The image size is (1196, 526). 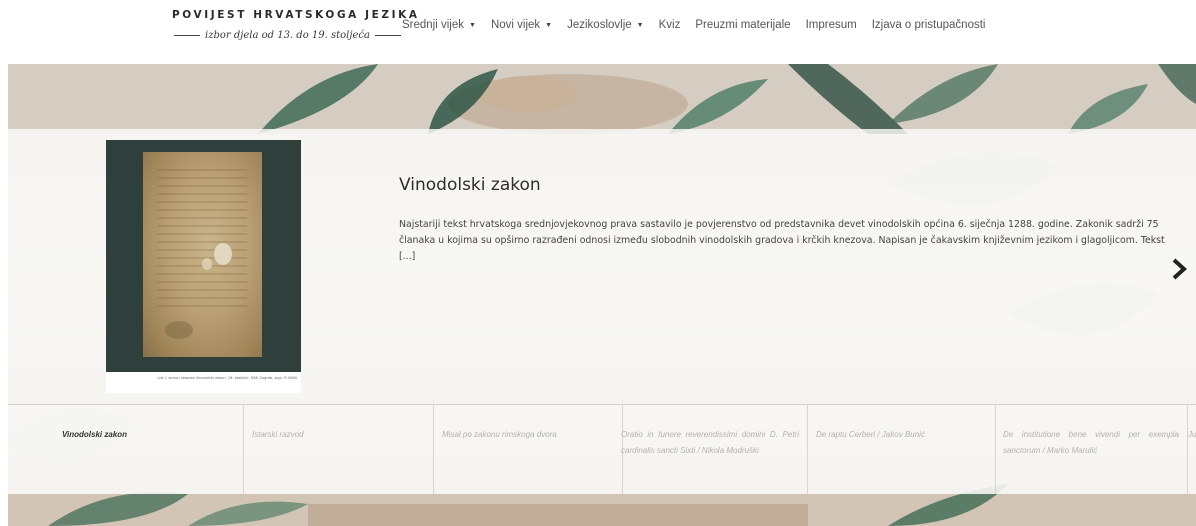 What do you see at coordinates (515, 25) in the screenshot?
I see `nav-label: Novi vijek` at bounding box center [515, 25].